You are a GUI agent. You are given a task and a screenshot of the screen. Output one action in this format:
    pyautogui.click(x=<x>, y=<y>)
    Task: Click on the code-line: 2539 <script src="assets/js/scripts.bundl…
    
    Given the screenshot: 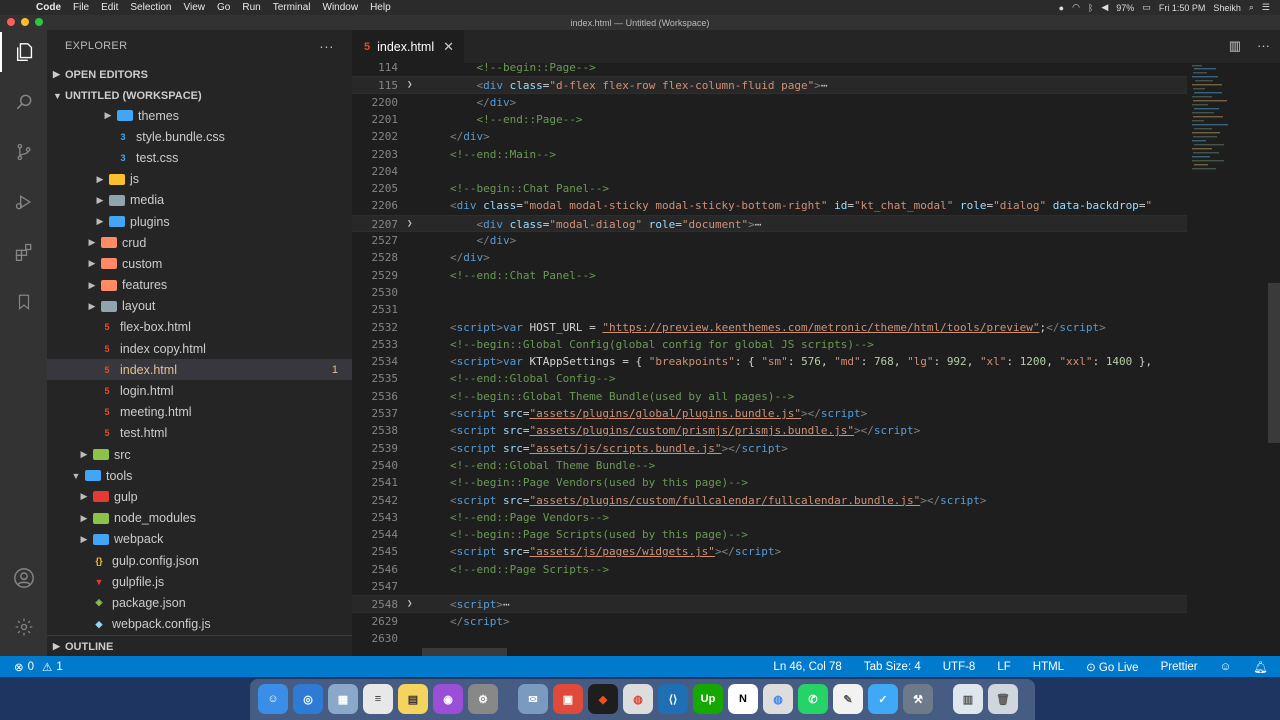 What is the action you would take?
    pyautogui.click(x=769, y=448)
    